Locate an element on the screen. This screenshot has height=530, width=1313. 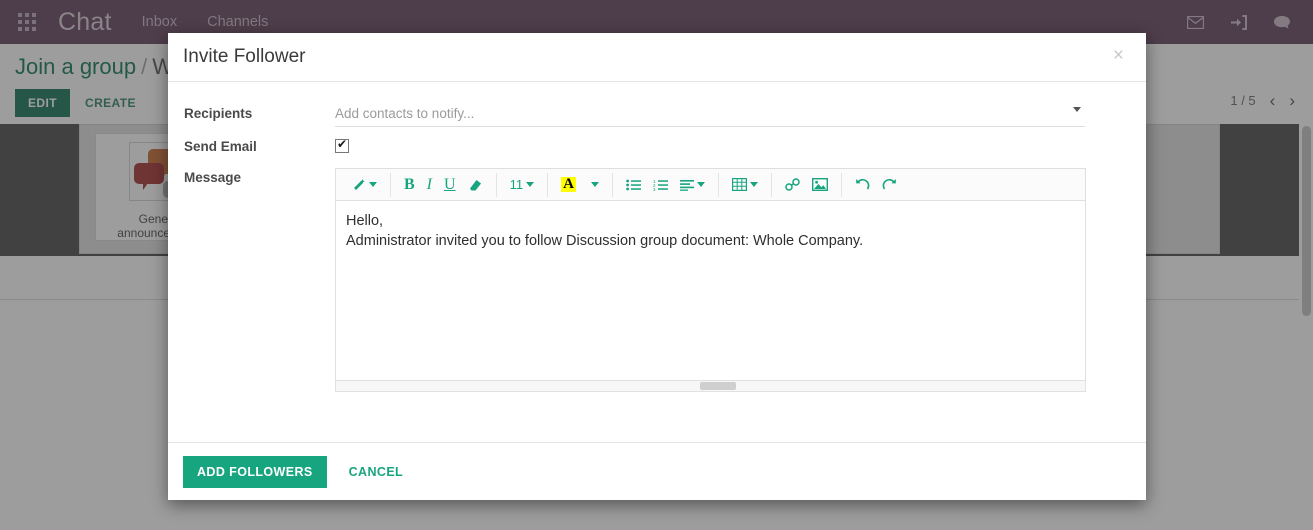
message-line-1: Hello, is located at coordinates (365, 221).